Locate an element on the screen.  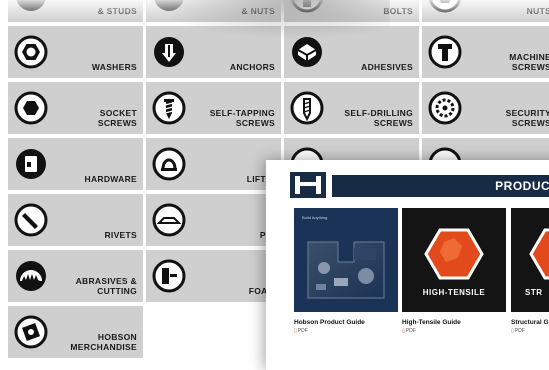
category-tile-self-tapping-screws: SELF-TAPPING SCREWS is located at coordinates (213, 108).